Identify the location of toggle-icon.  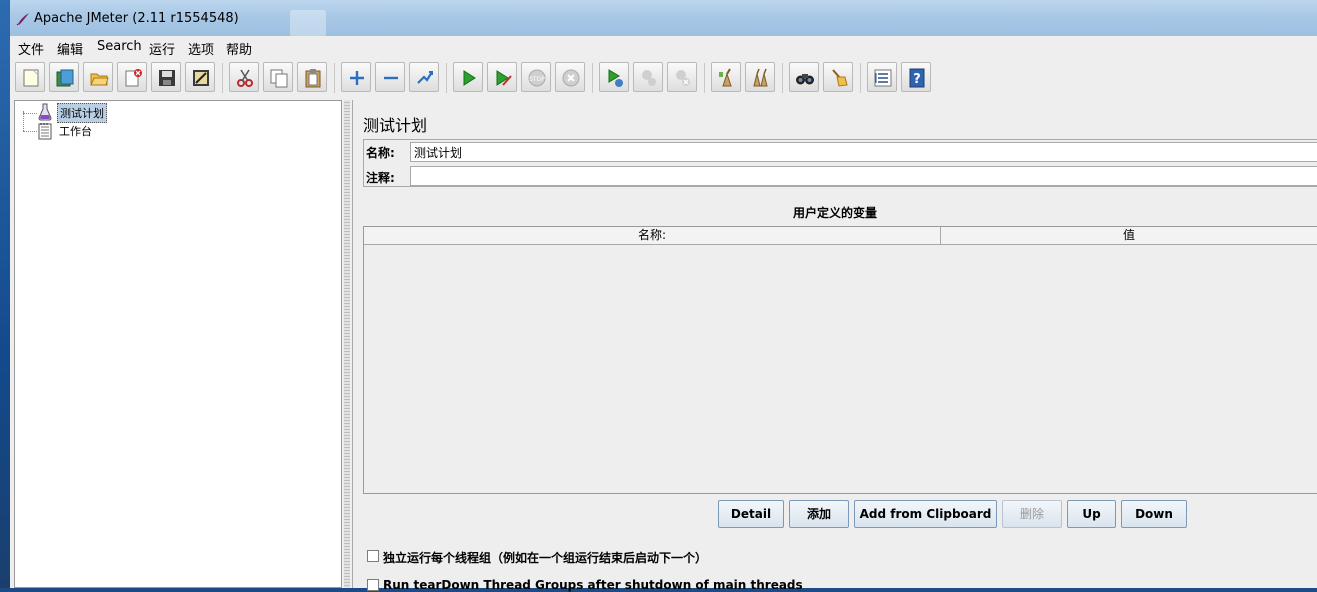
(425, 77).